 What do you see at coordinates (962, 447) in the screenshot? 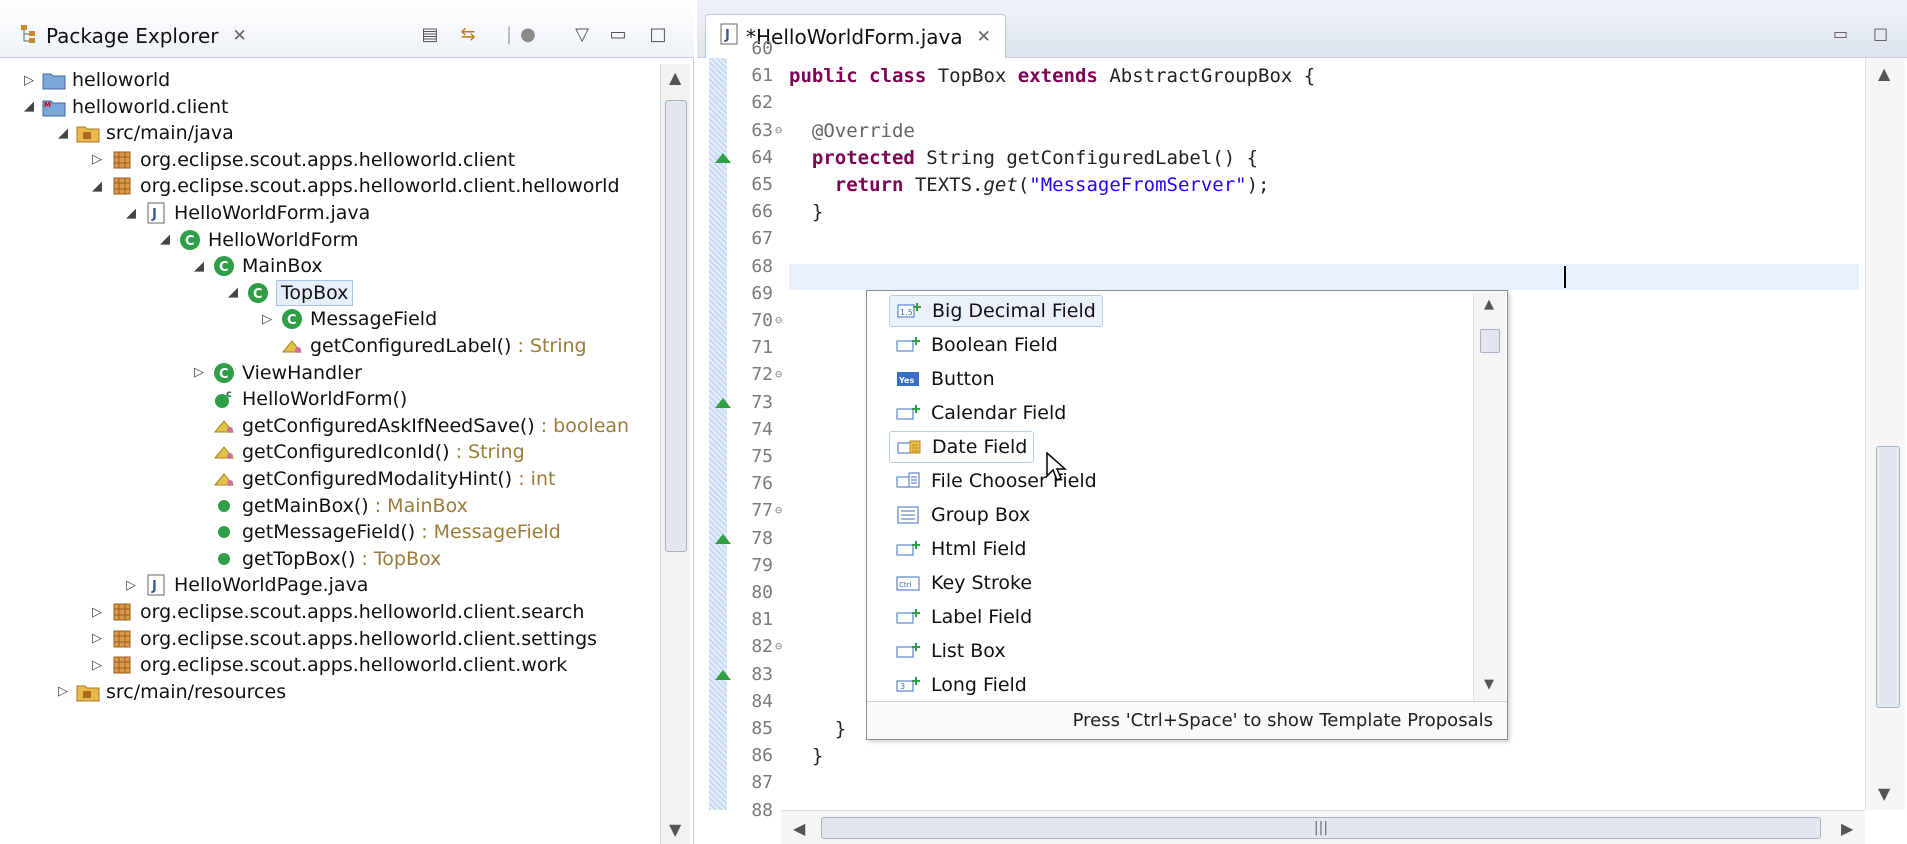
I see `proposal-item: Date Field` at bounding box center [962, 447].